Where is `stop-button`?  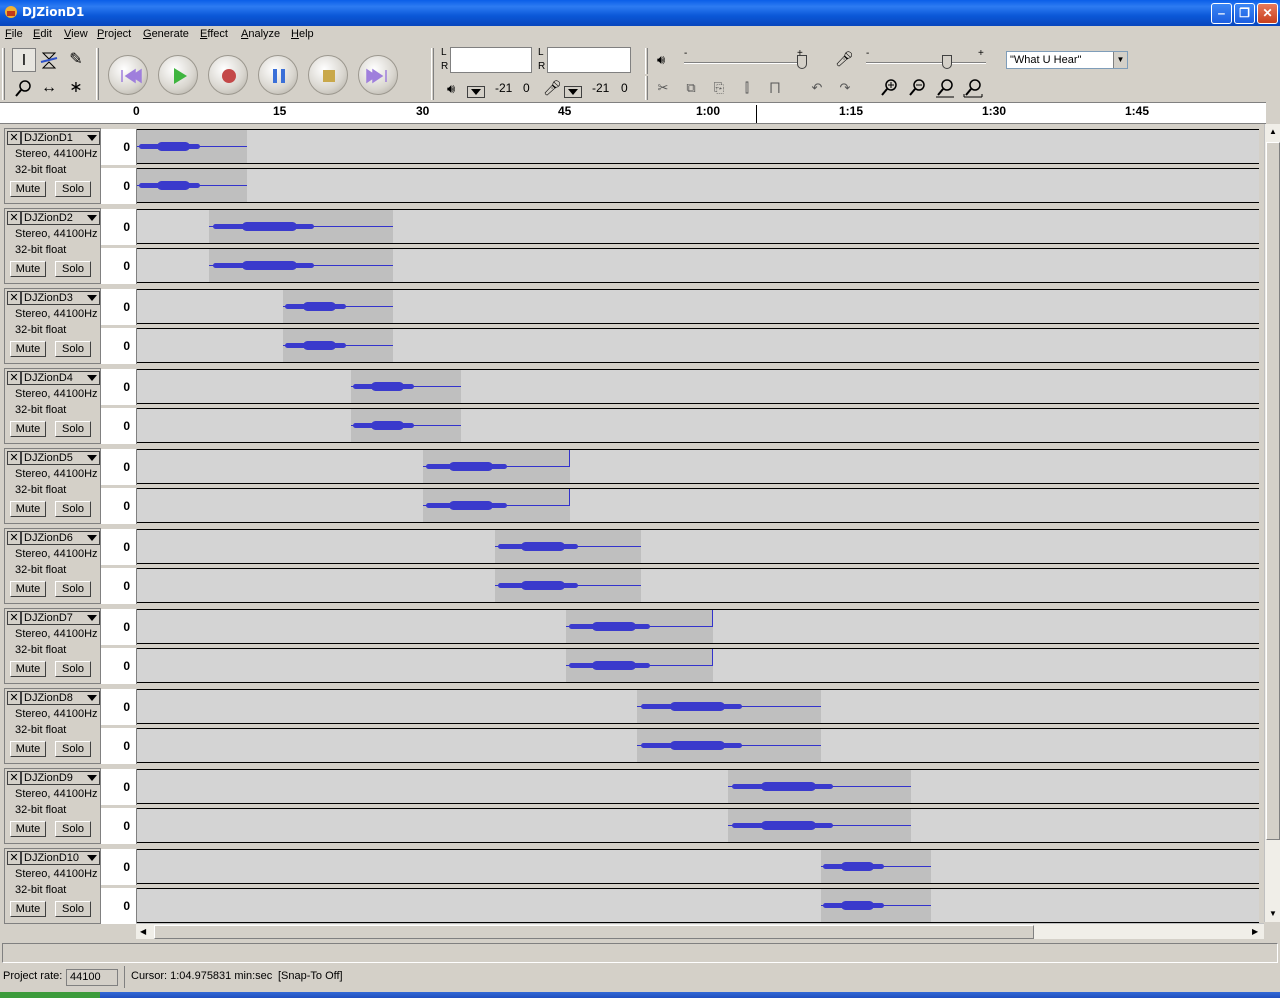
stop-button is located at coordinates (328, 75).